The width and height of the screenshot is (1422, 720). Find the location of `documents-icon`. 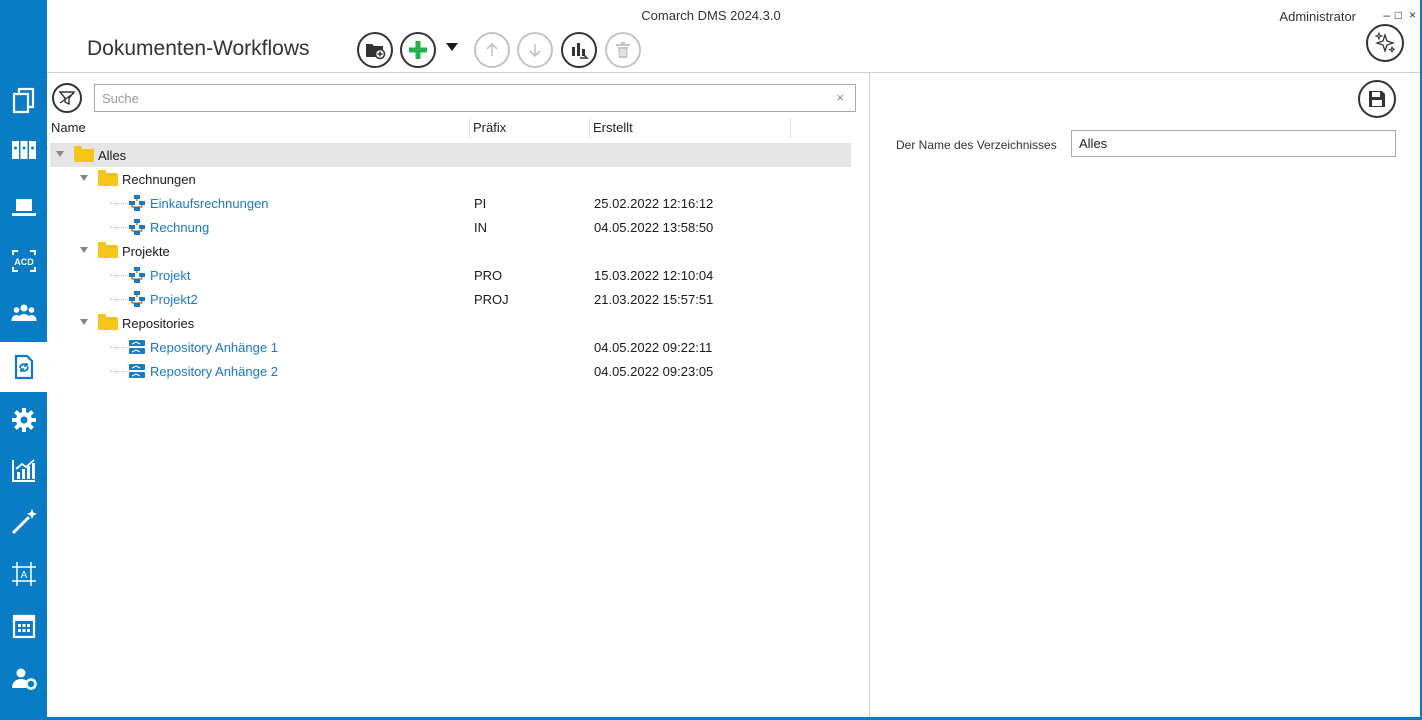

documents-icon is located at coordinates (23, 100).